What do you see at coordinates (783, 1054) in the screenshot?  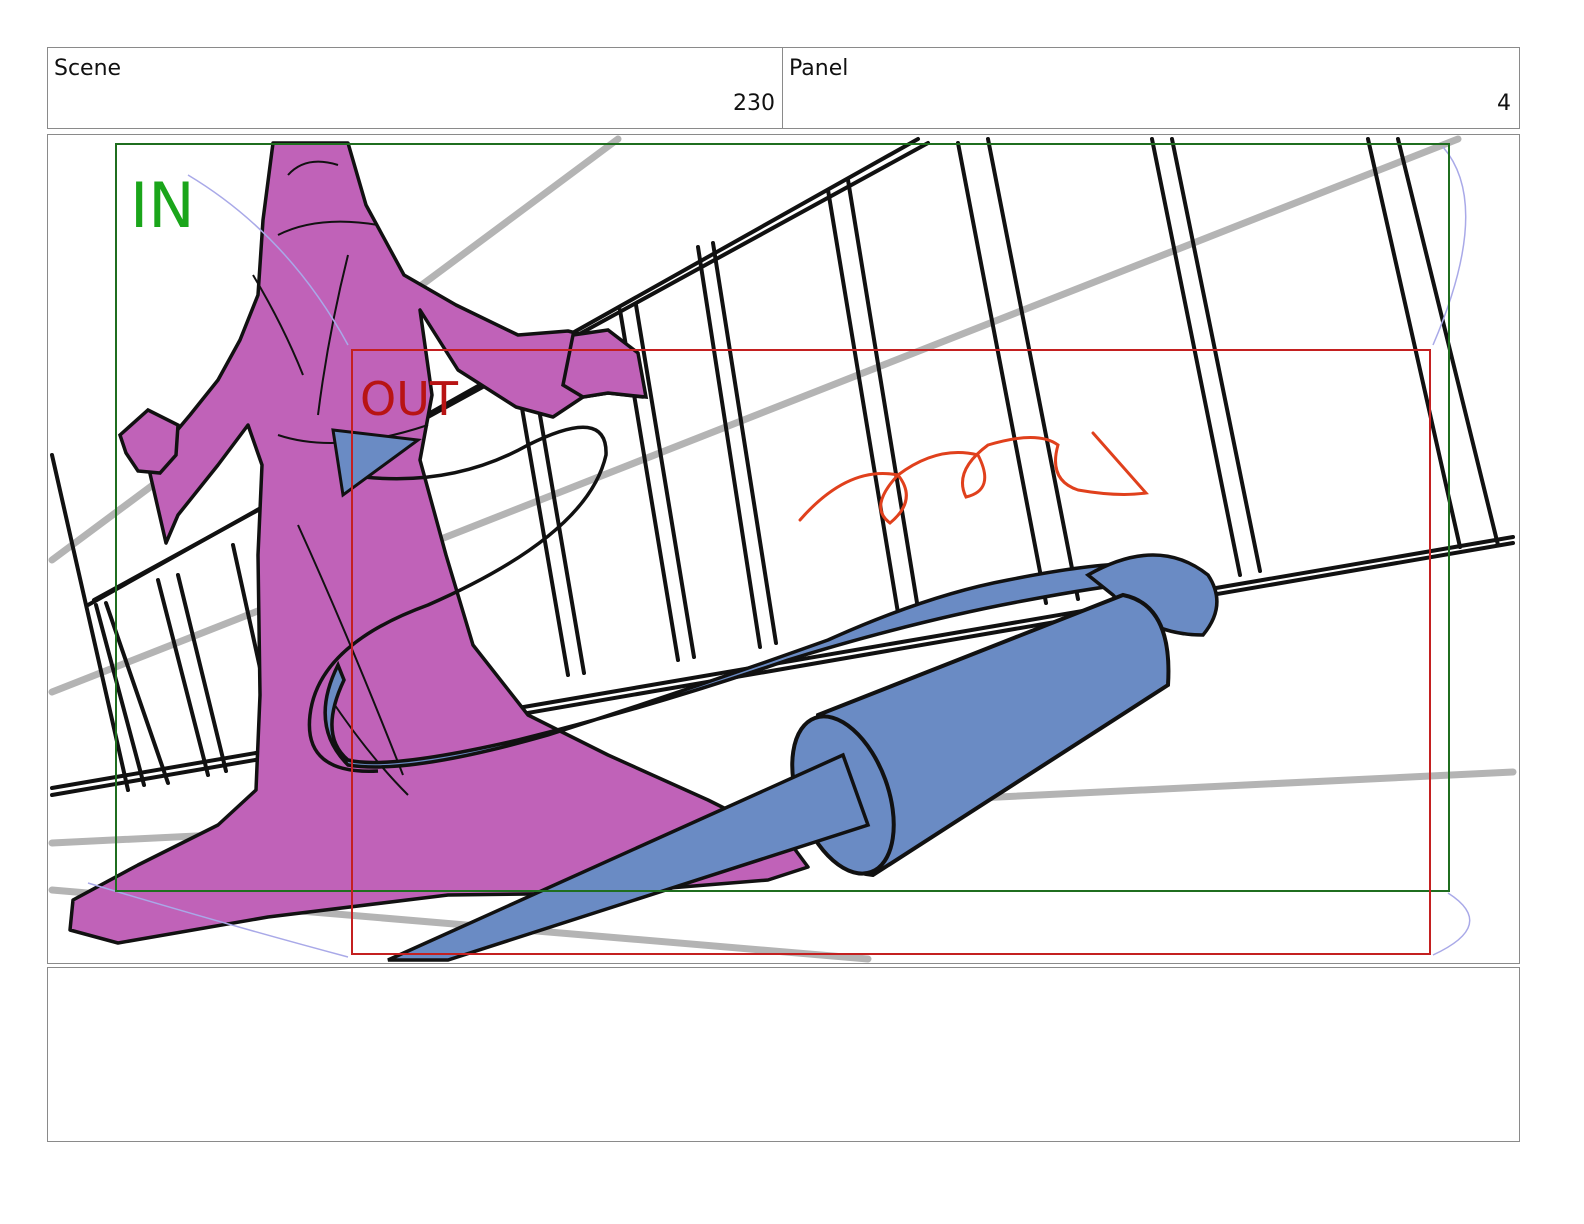 I see `notes-area` at bounding box center [783, 1054].